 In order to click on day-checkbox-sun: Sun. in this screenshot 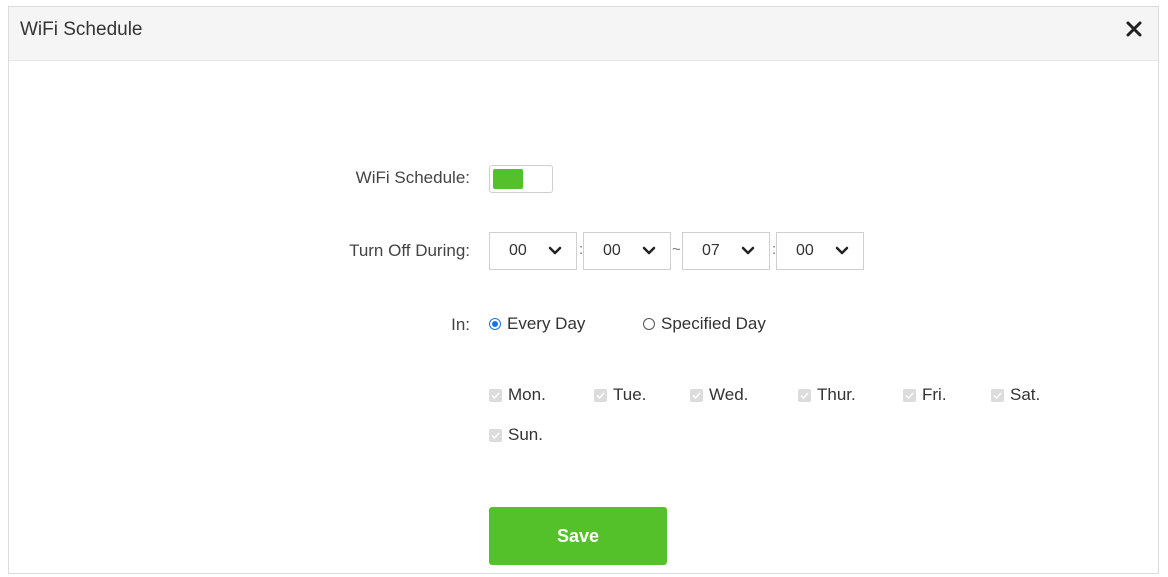, I will do `click(516, 435)`.